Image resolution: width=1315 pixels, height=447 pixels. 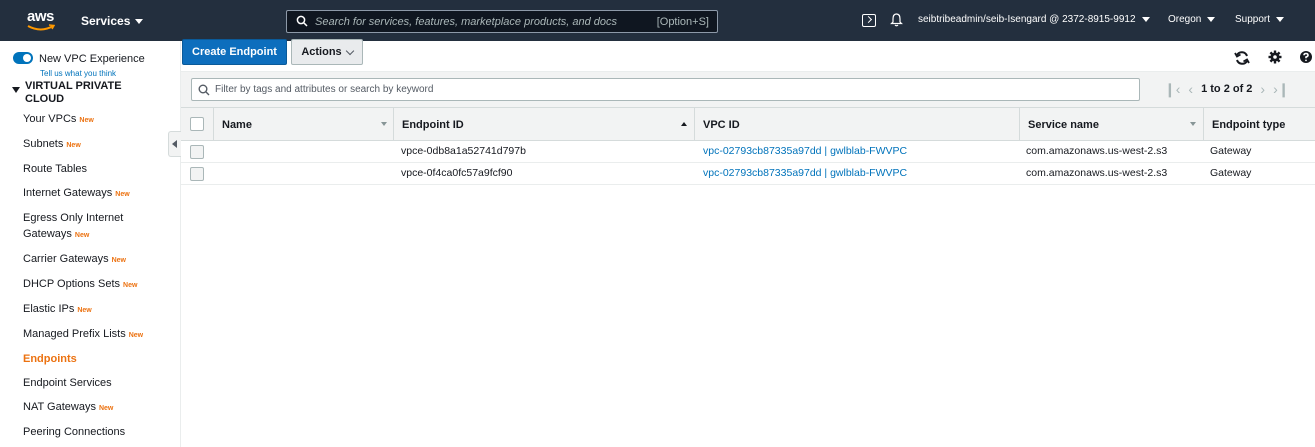 I want to click on column-header-endpoint-type: Endpoint type, so click(x=1259, y=124).